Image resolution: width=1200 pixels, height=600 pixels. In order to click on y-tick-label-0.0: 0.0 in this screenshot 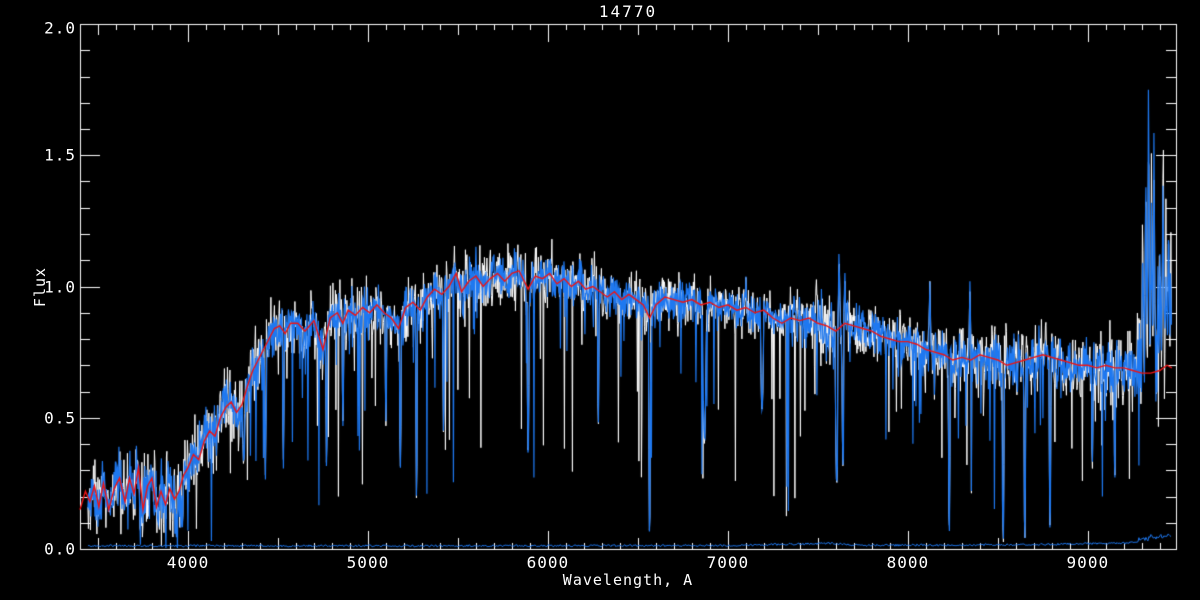, I will do `click(60, 549)`.